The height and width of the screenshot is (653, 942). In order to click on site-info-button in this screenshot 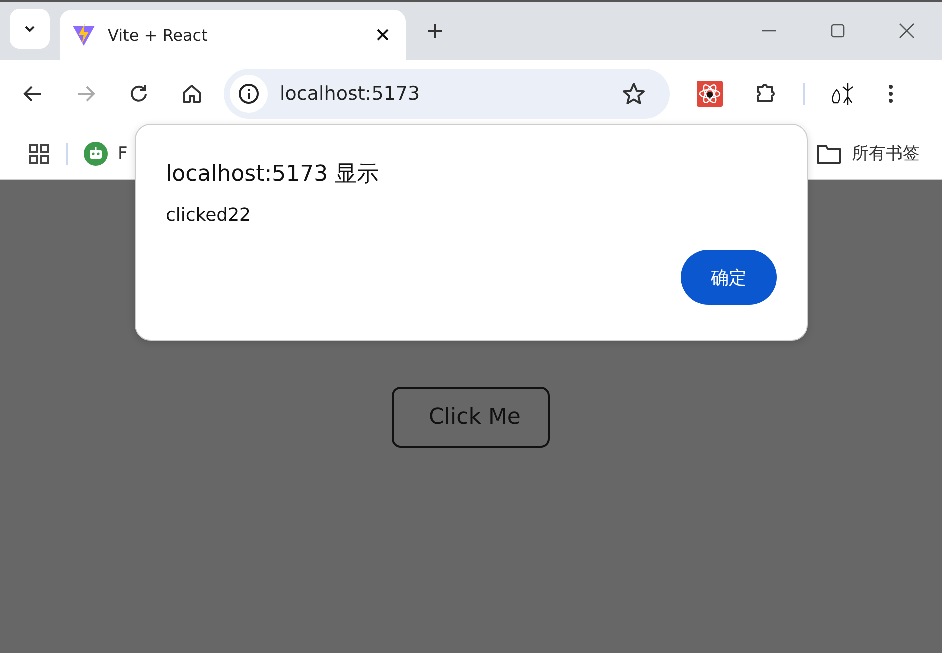, I will do `click(249, 94)`.